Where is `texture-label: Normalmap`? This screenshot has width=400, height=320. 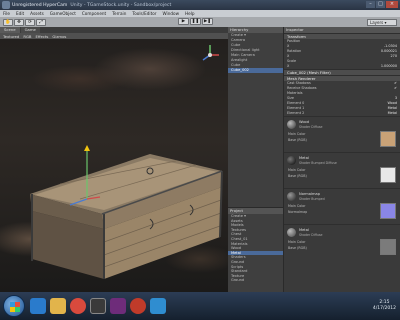
texture-label: Normalmap is located at coordinates (298, 212).